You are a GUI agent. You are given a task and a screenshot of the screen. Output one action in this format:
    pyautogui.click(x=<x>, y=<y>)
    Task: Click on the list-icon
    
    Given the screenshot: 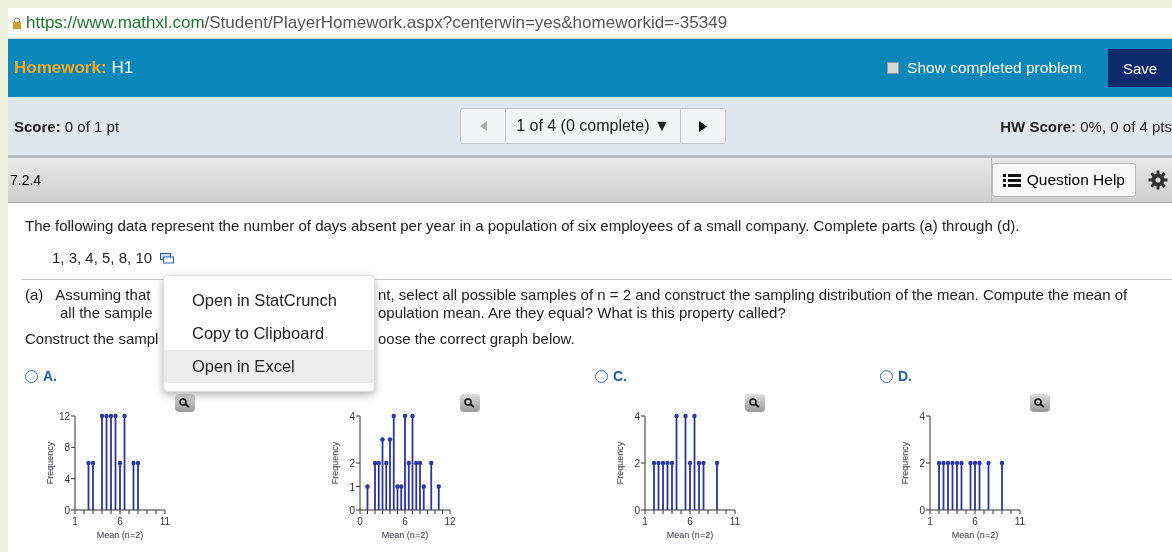 What is the action you would take?
    pyautogui.click(x=1011, y=180)
    